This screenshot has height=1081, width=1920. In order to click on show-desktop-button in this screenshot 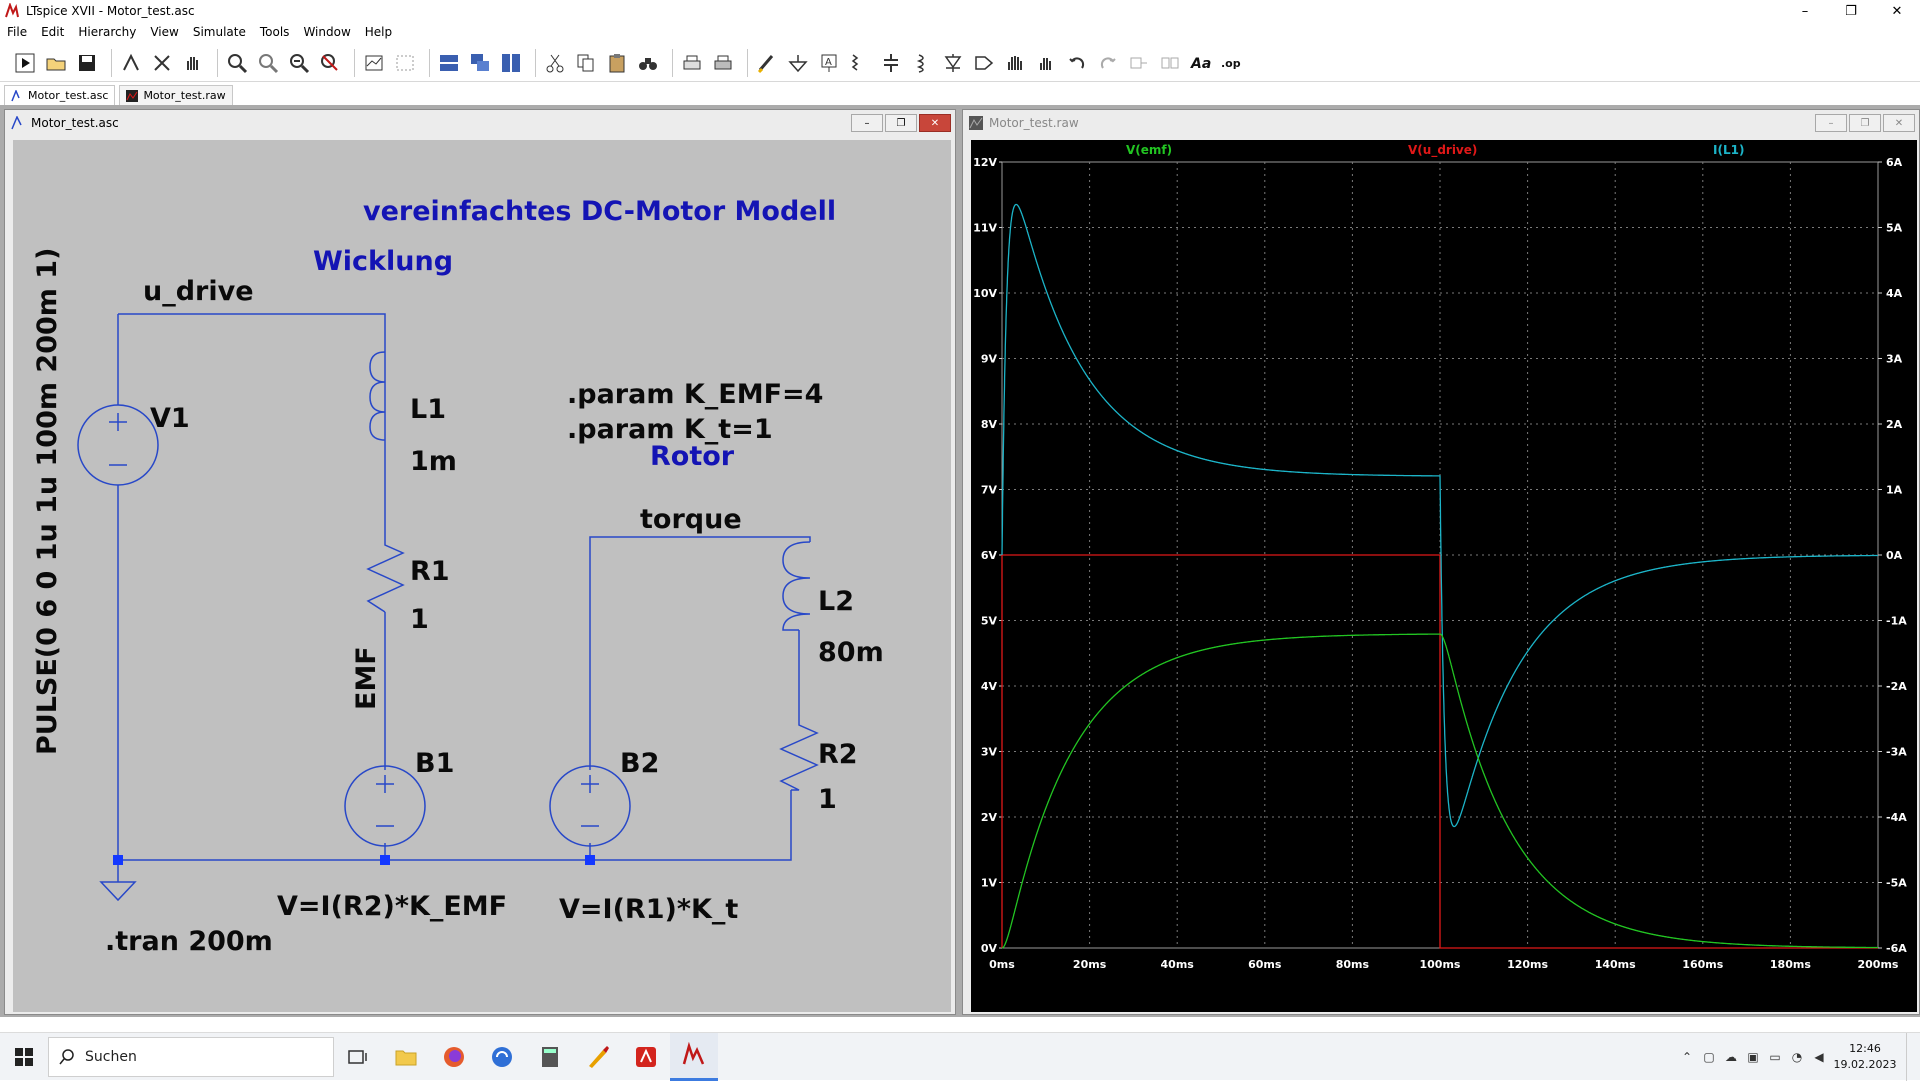, I will do `click(1913, 1057)`.